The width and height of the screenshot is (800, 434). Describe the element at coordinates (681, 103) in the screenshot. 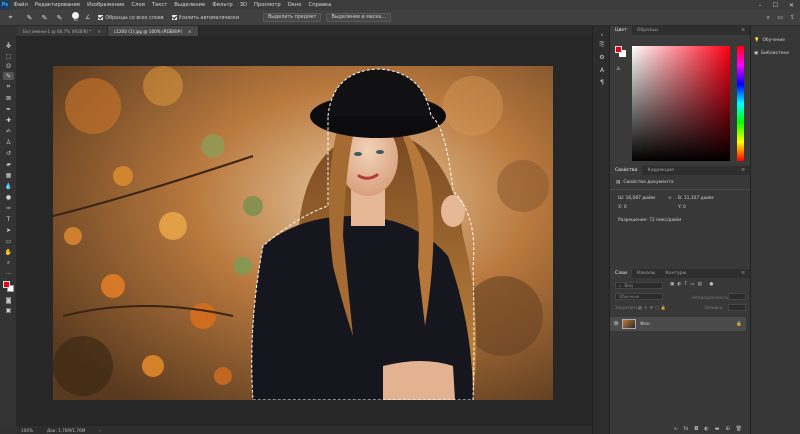

I see `color-field` at that location.